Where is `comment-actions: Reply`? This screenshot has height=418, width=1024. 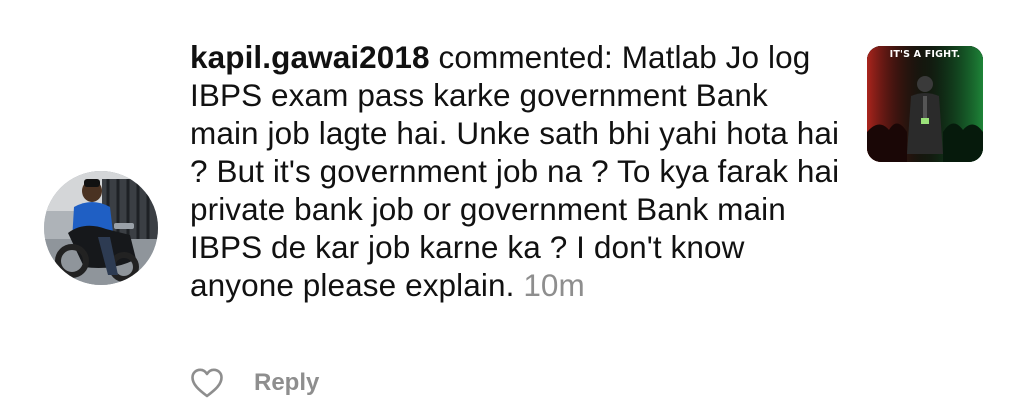
comment-actions: Reply is located at coordinates (254, 383).